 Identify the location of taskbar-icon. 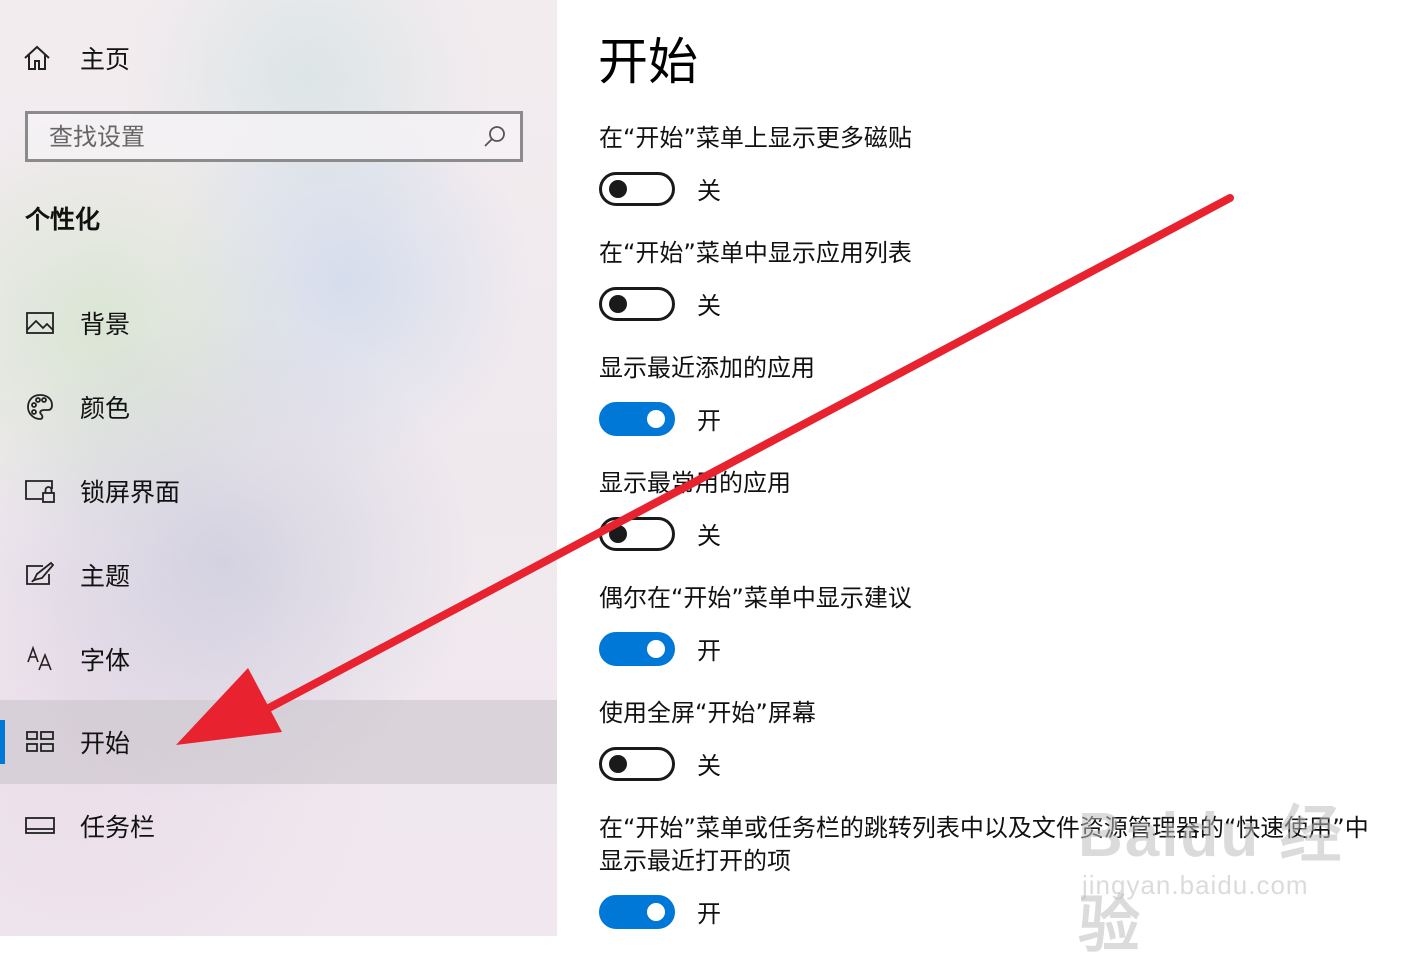
(40, 826).